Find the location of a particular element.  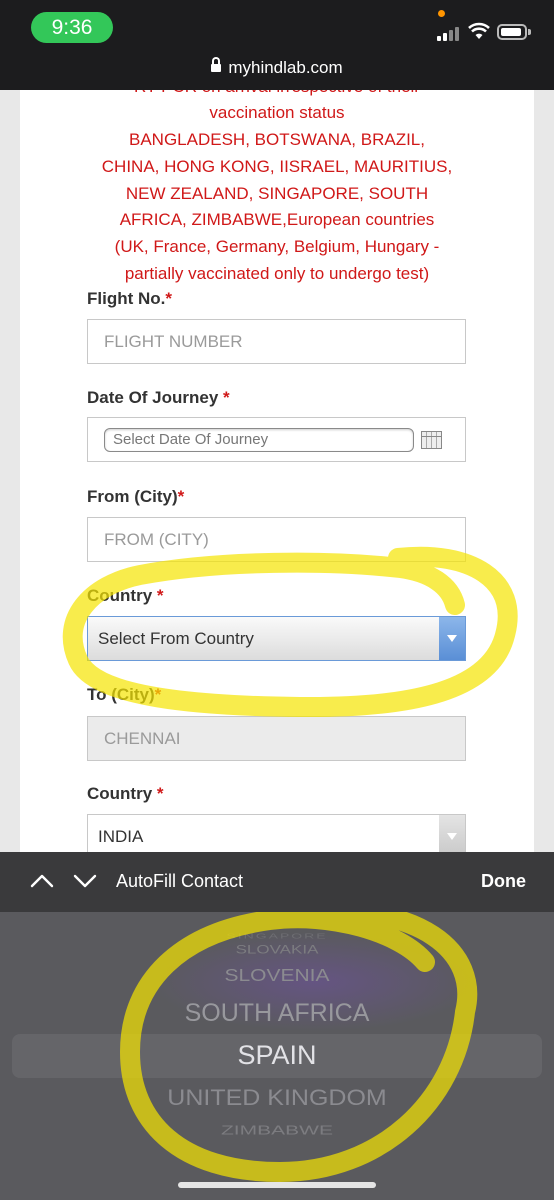

from-city-input: FROM (CITY) is located at coordinates (276, 539).